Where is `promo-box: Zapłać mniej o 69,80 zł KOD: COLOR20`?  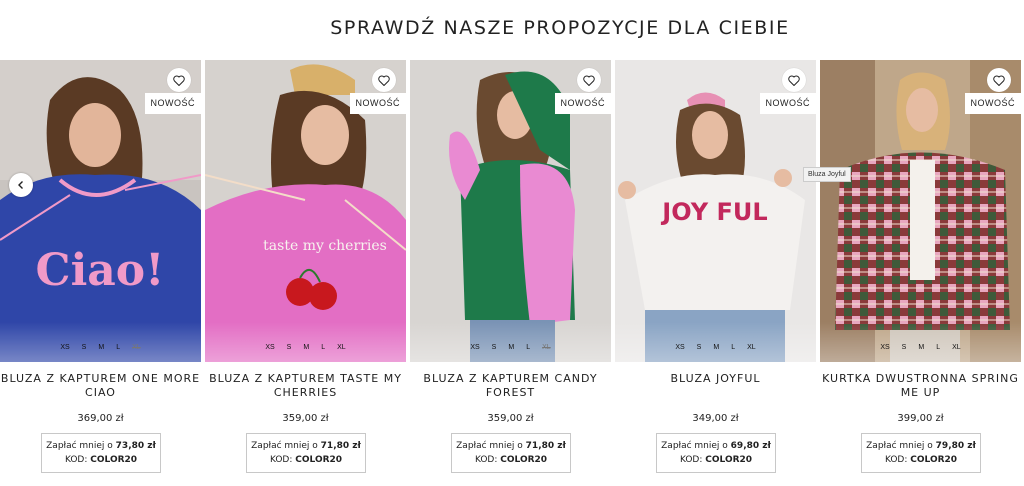 promo-box: Zapłać mniej o 69,80 zł KOD: COLOR20 is located at coordinates (716, 453).